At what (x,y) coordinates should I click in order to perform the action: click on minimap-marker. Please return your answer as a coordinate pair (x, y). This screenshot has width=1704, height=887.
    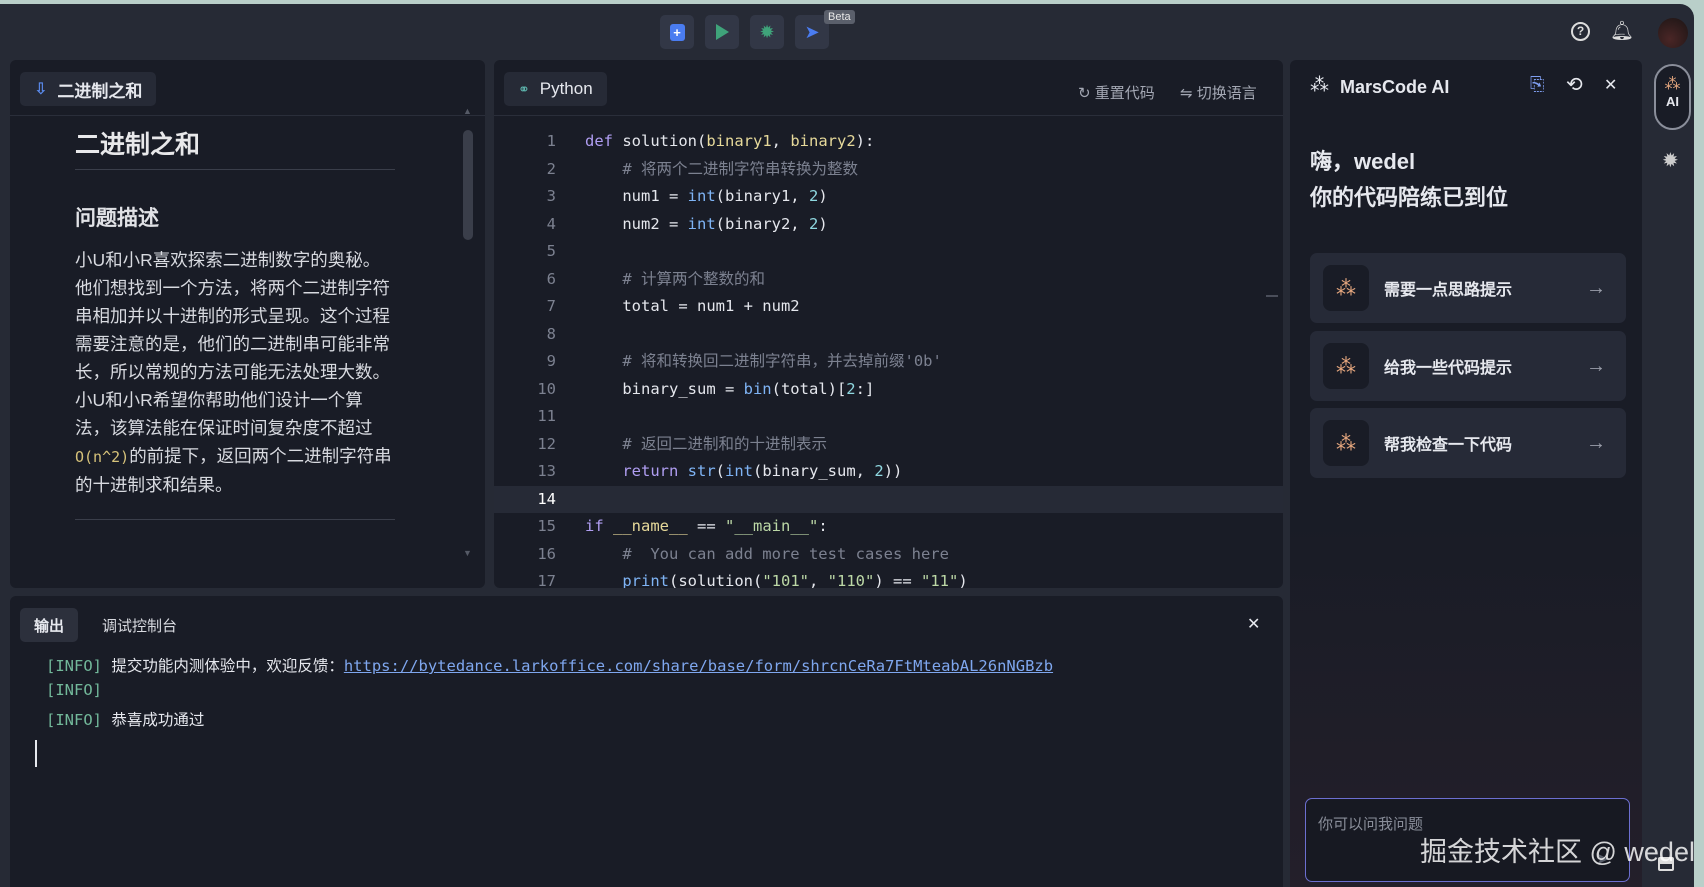
    Looking at the image, I should click on (1272, 296).